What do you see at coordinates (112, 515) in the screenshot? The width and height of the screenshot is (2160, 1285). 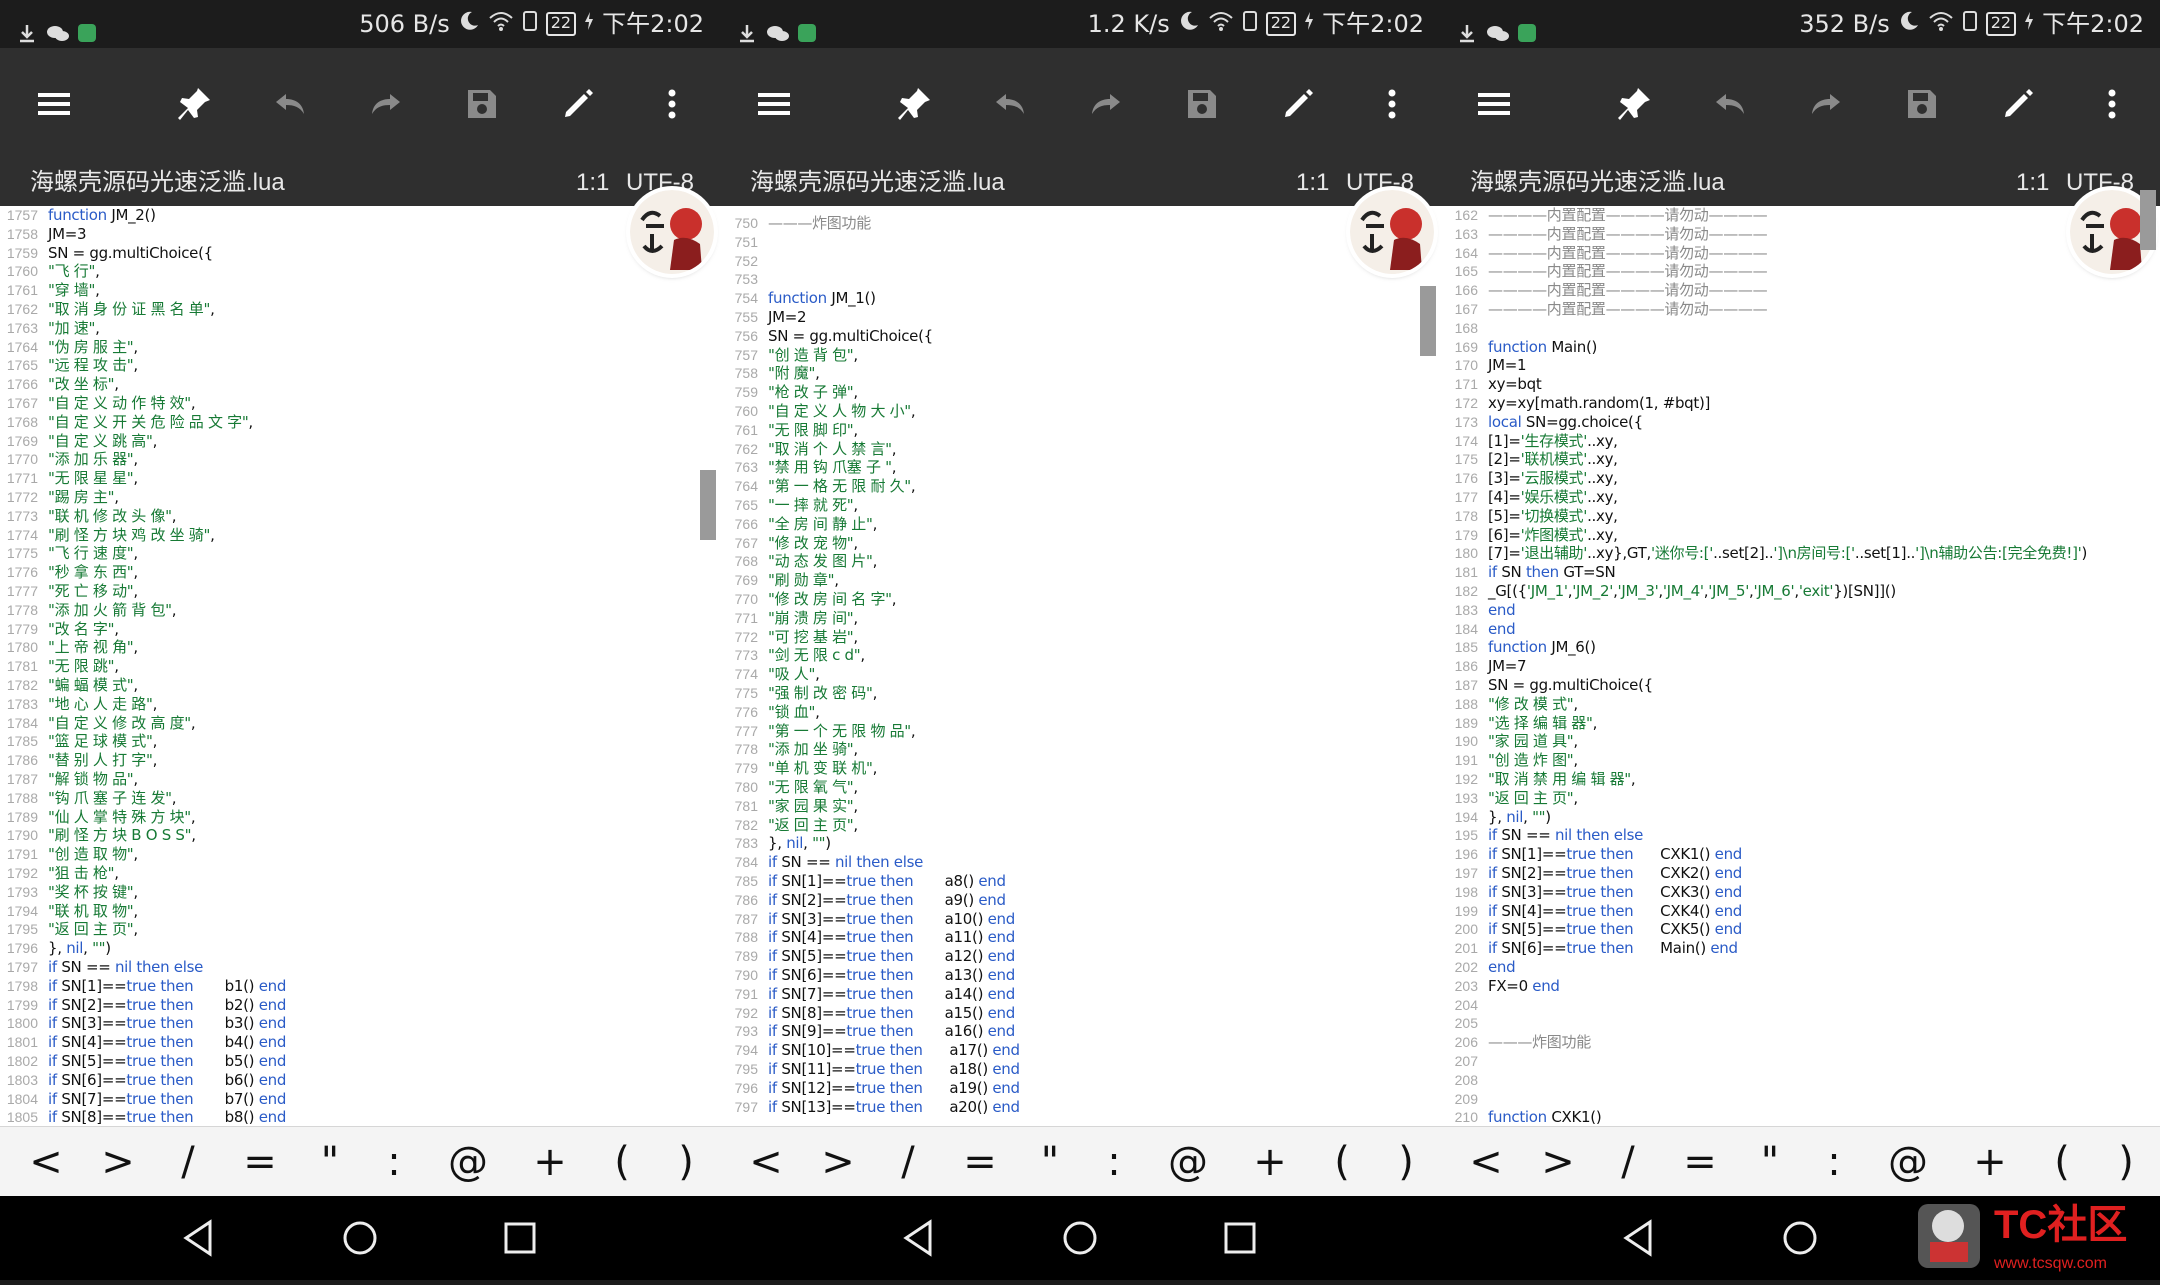 I see `line-code: "联 机 修 改 头 像",` at bounding box center [112, 515].